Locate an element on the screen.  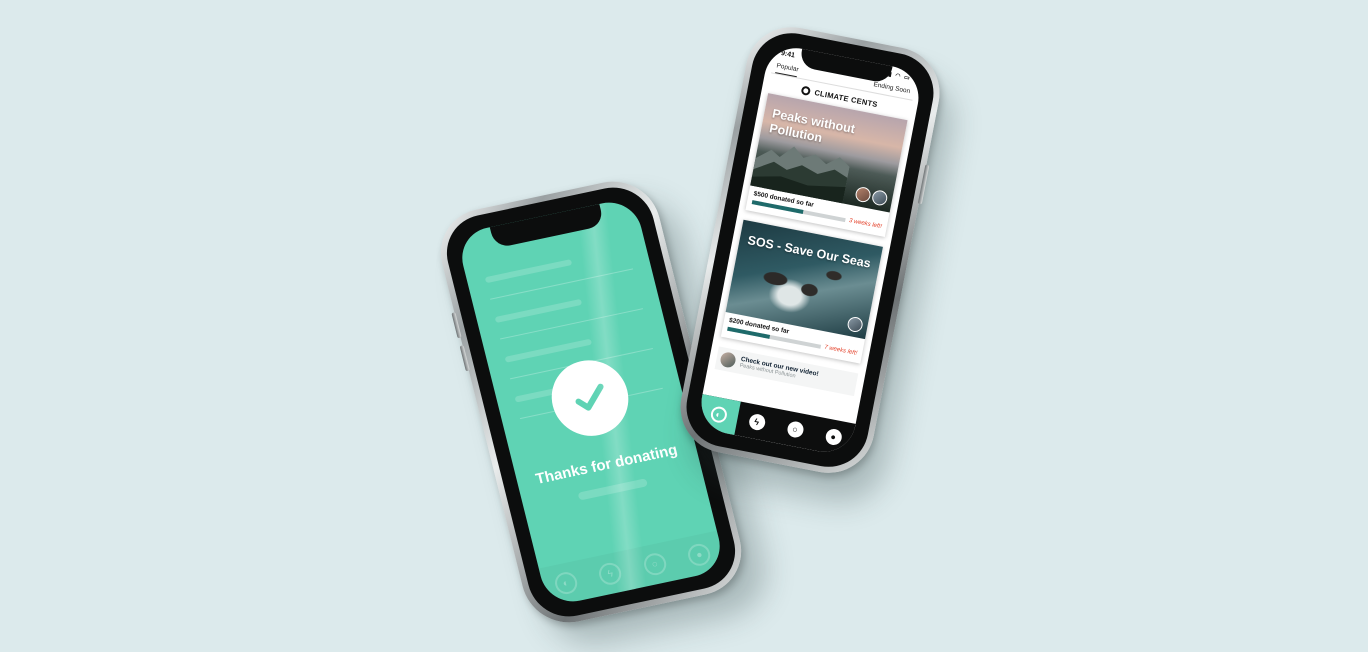
volume-down-button is located at coordinates (464, 358).